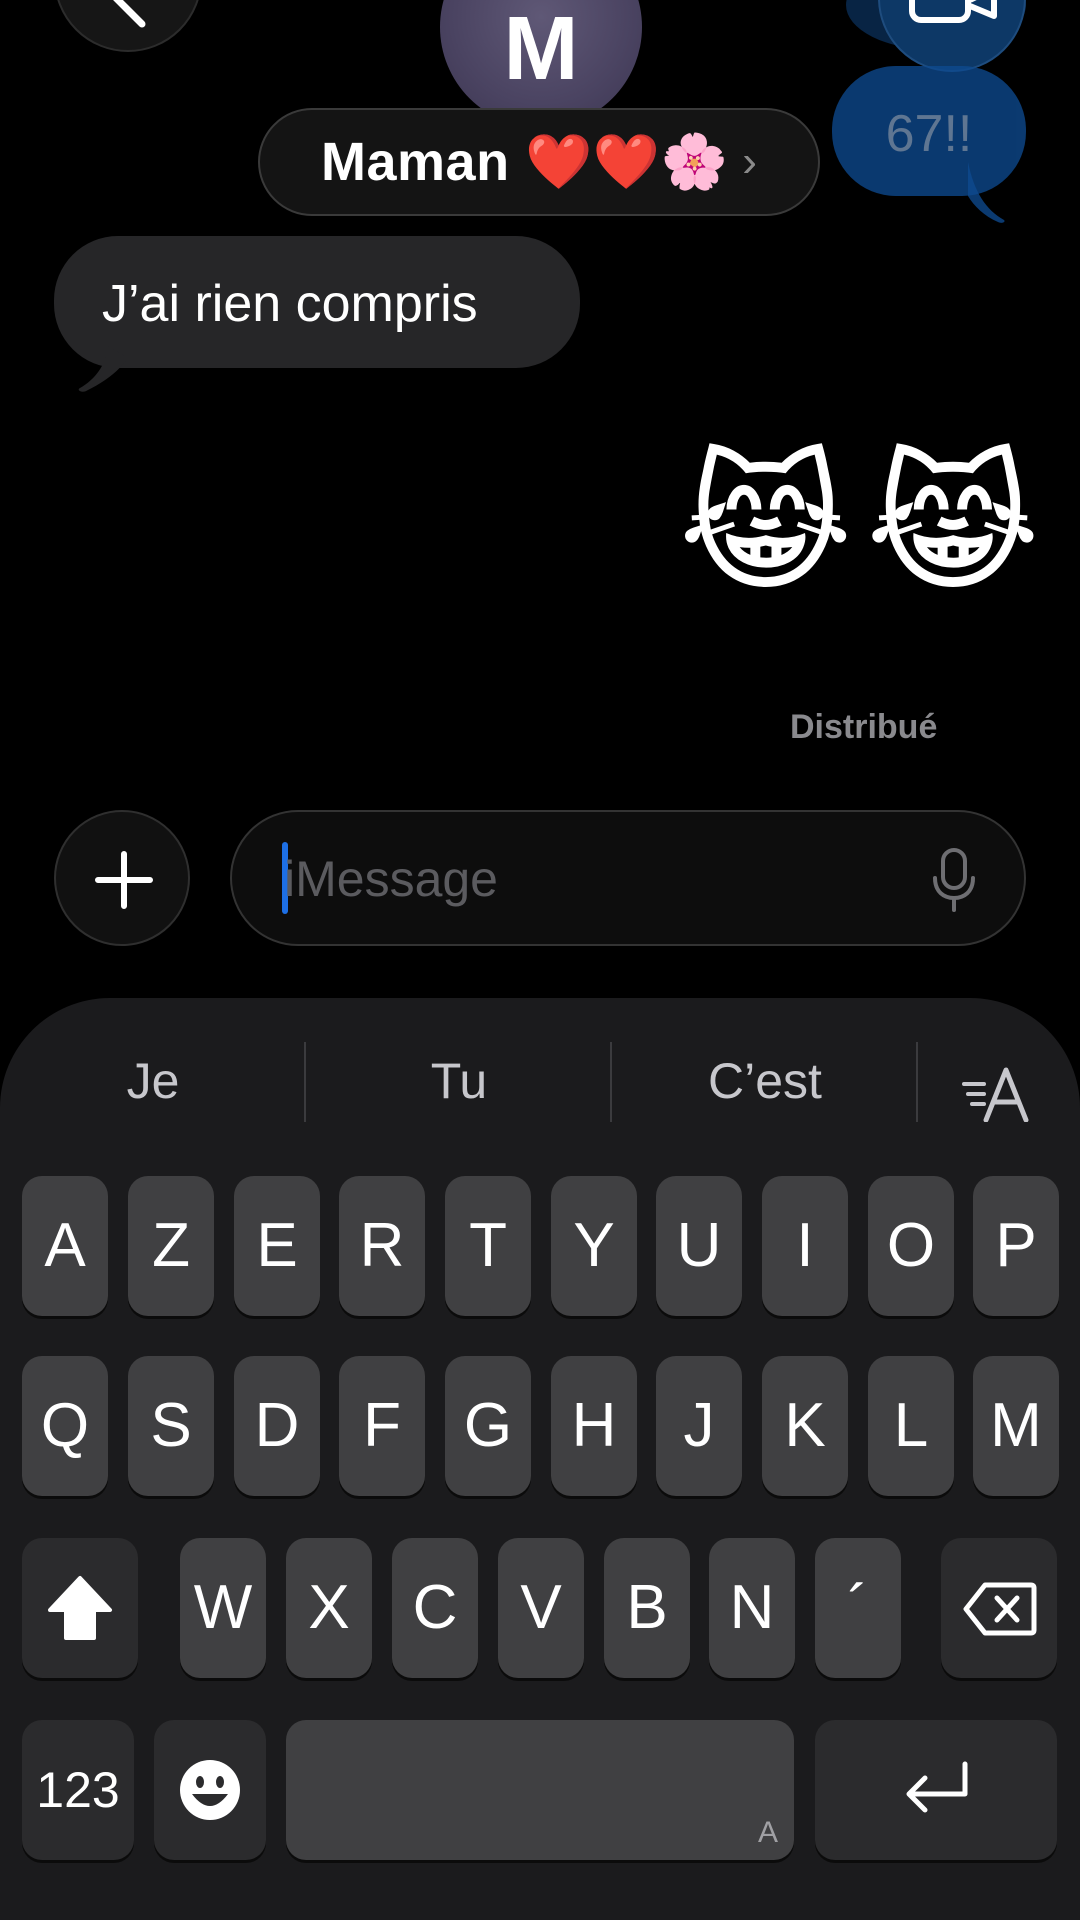 This screenshot has width=1080, height=1920. I want to click on key-d: D, so click(277, 1426).